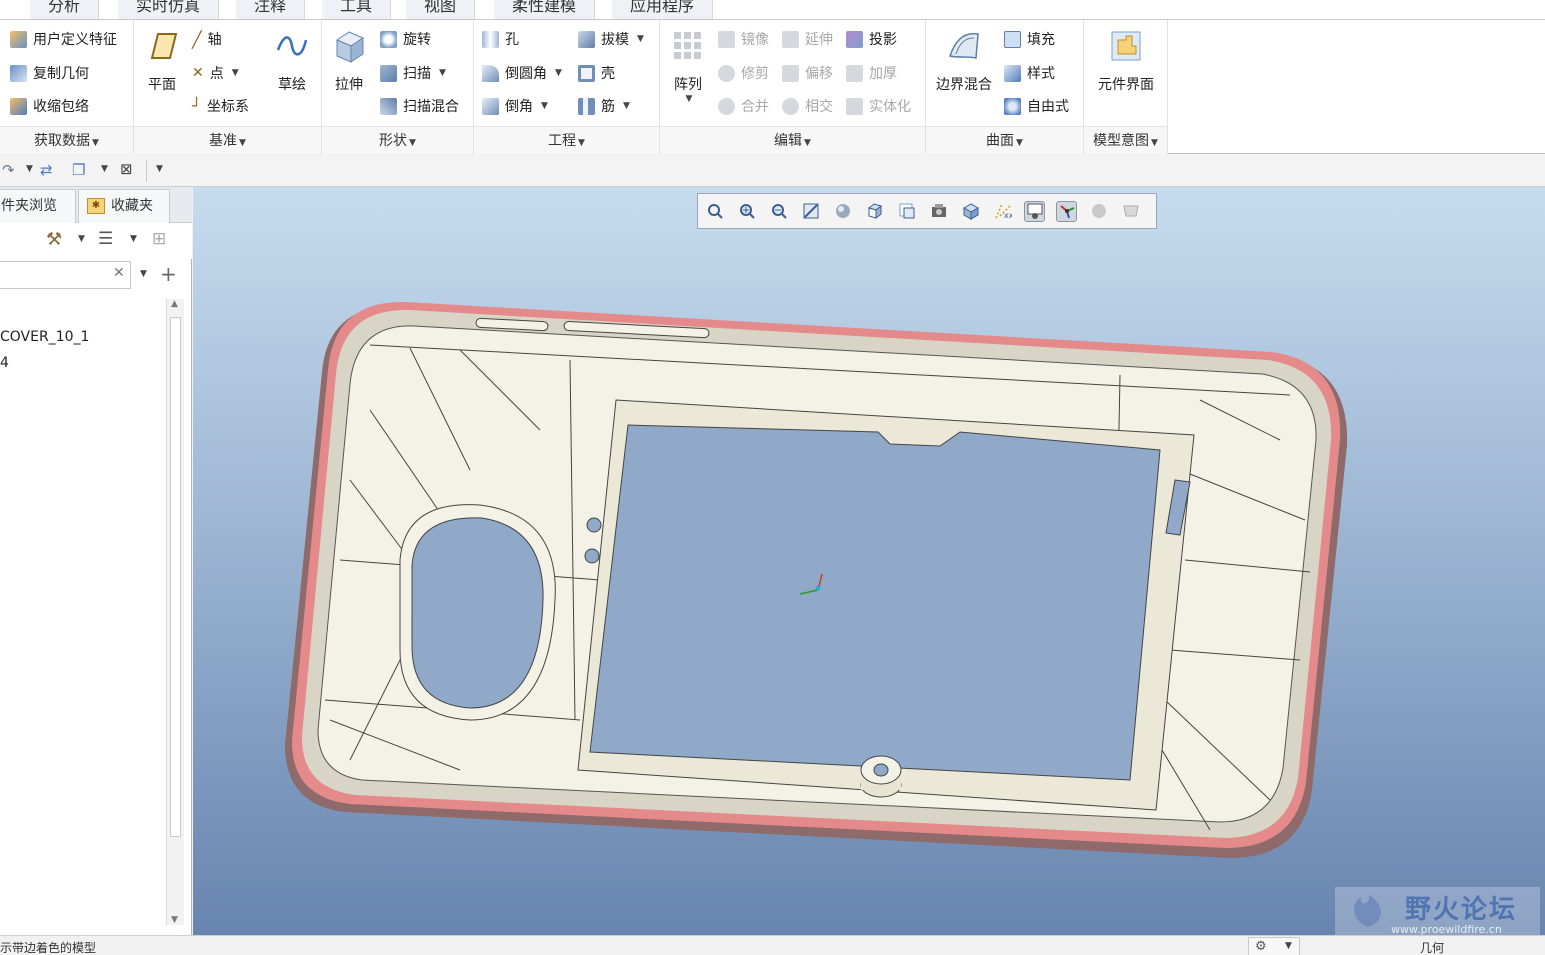 The image size is (1545, 955). Describe the element at coordinates (743, 39) in the screenshot. I see `mirror-button: 镜像` at that location.